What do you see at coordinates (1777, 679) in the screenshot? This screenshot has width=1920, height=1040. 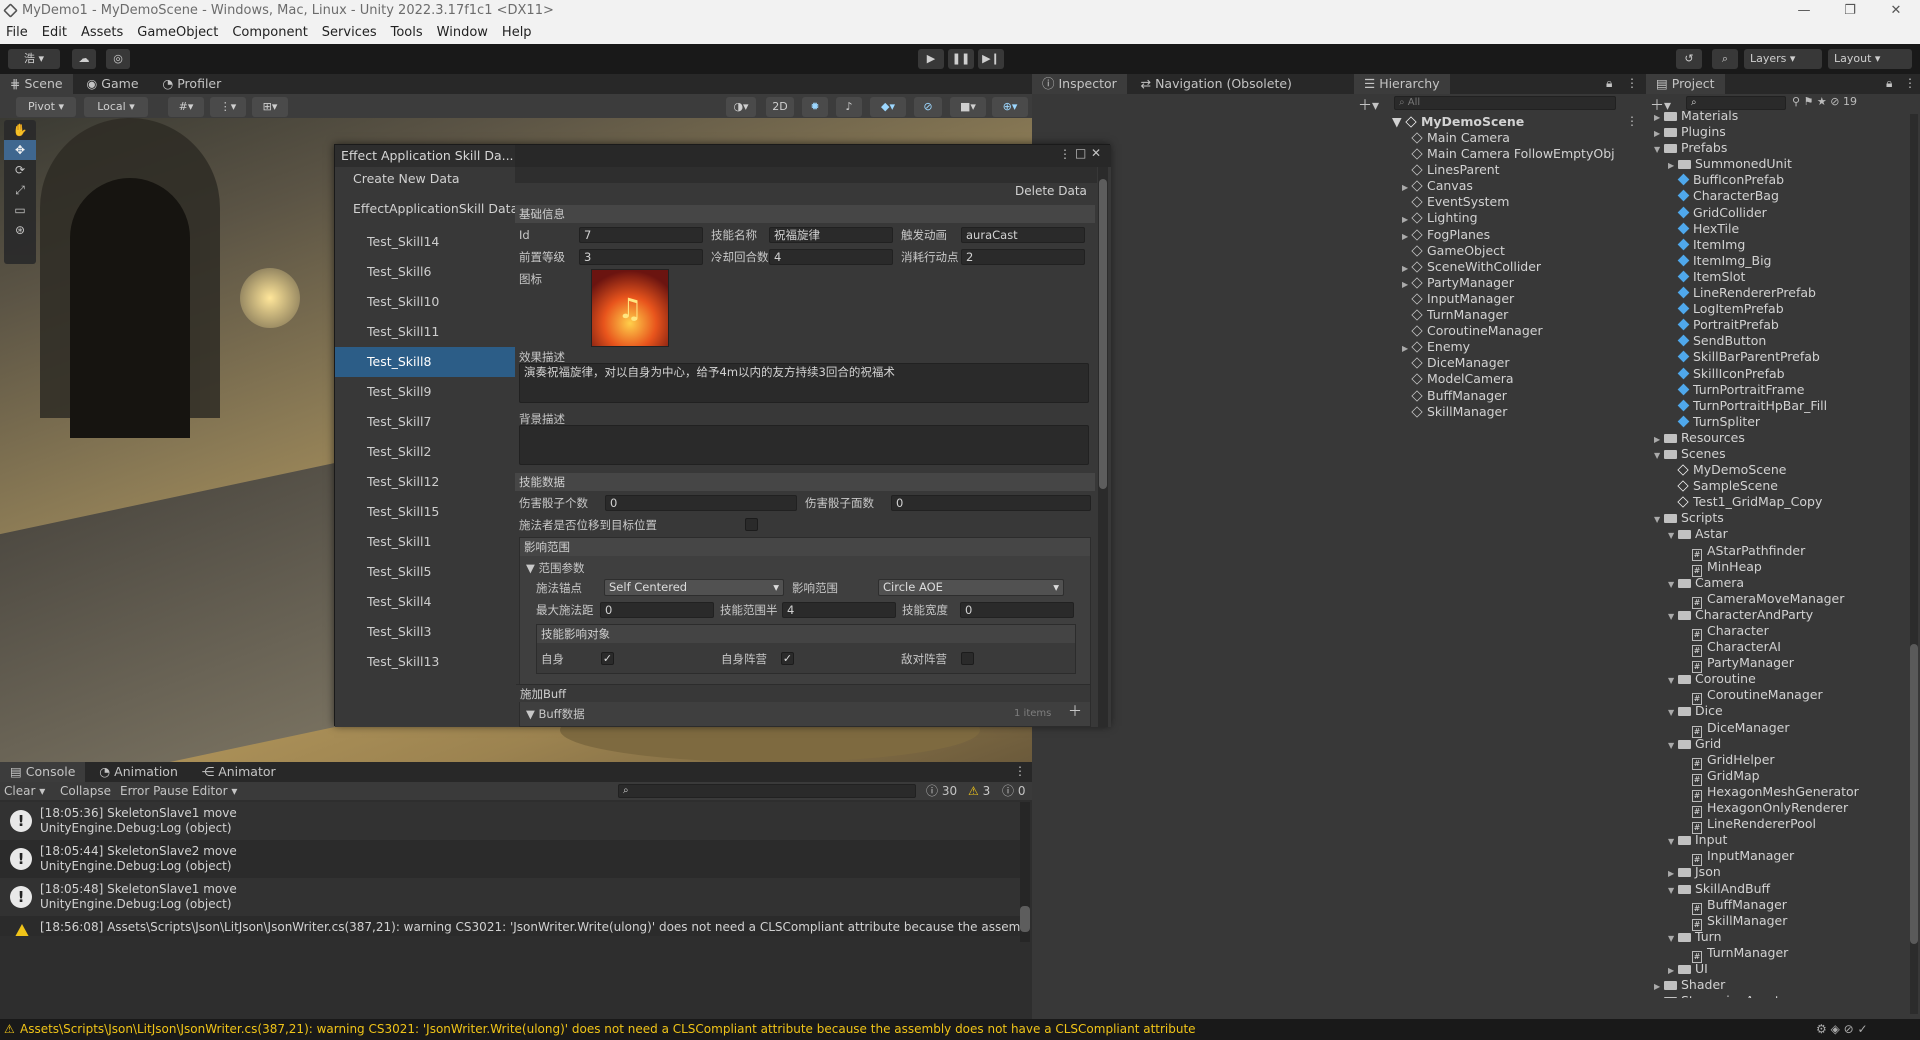 I see `project-item: ▼ Coroutine` at bounding box center [1777, 679].